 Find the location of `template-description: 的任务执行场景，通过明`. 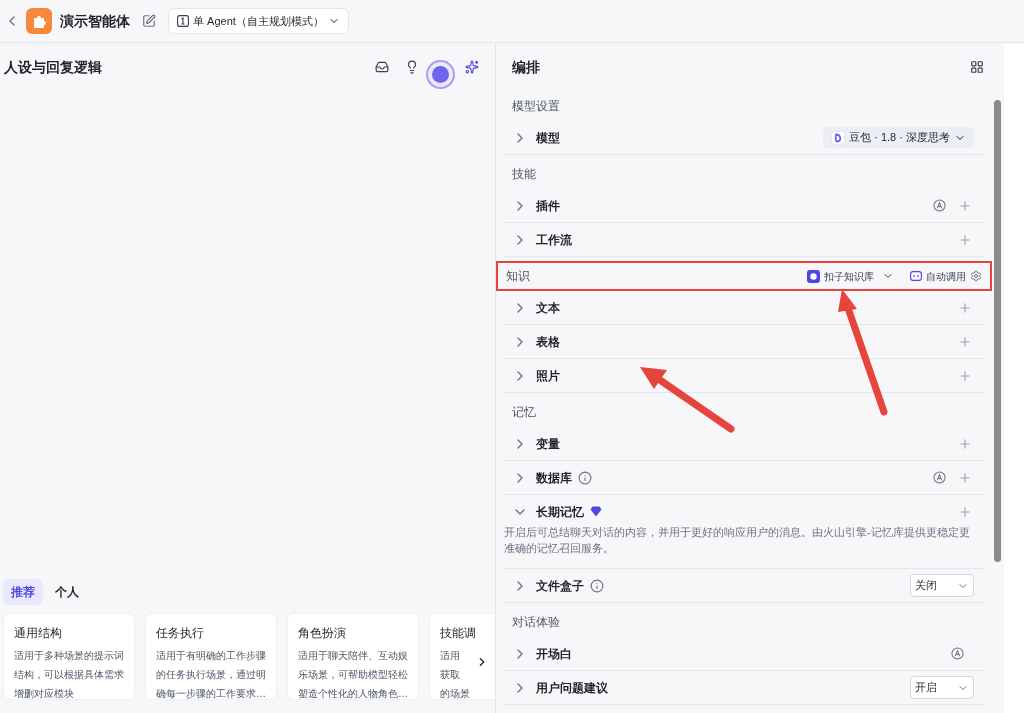

template-description: 的任务执行场景，通过明 is located at coordinates (211, 675).